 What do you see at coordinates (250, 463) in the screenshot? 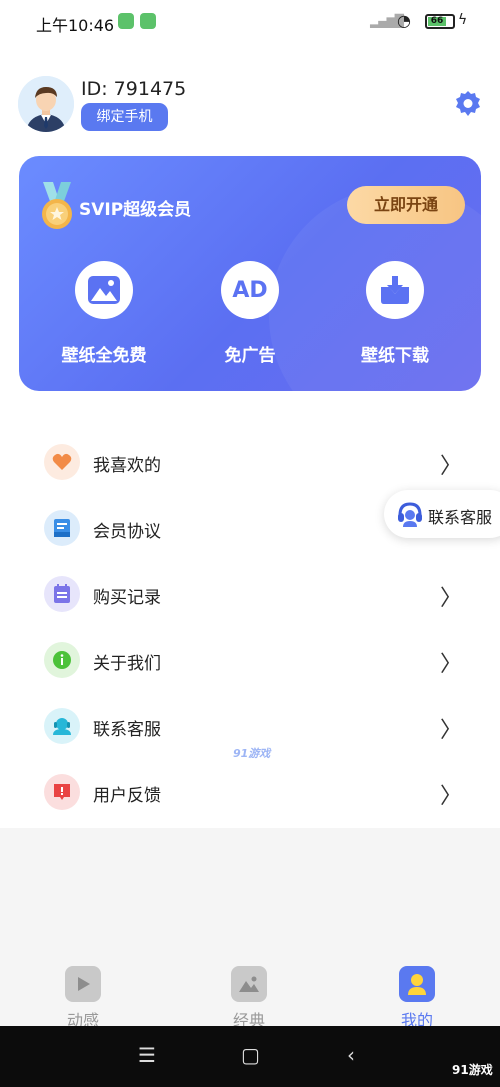
I see `menu-item-favorites: 我喜欢的 〉` at bounding box center [250, 463].